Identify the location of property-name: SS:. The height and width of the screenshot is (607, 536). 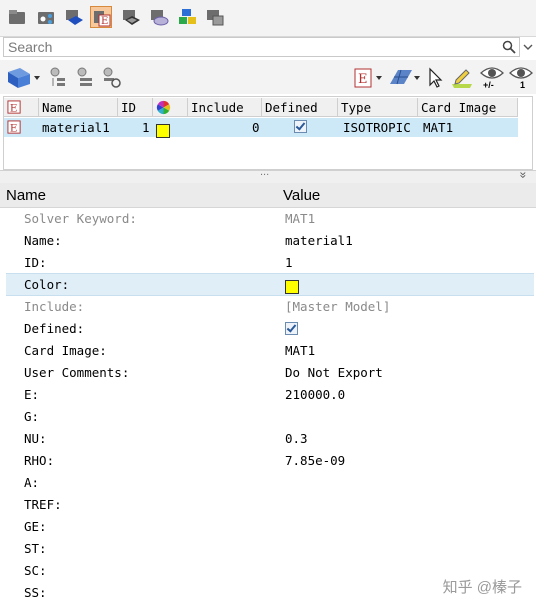
(35, 592).